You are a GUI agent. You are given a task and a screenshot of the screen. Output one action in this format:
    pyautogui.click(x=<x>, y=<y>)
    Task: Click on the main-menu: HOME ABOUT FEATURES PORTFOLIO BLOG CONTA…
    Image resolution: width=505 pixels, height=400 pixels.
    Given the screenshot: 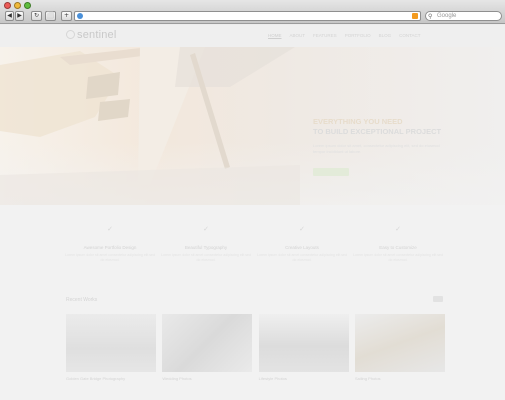 What is the action you would take?
    pyautogui.click(x=344, y=35)
    